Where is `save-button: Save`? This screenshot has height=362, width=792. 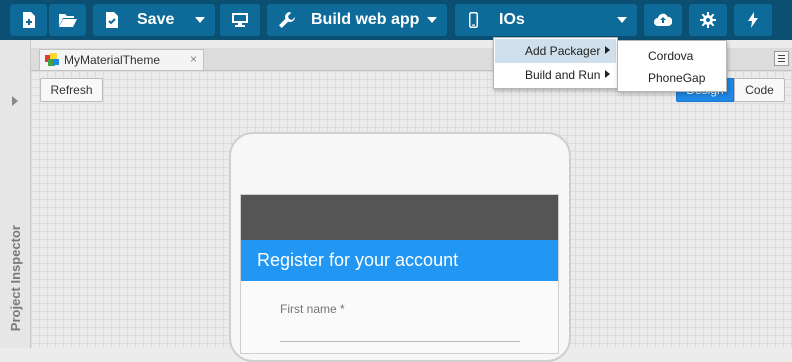
save-button: Save is located at coordinates (154, 20).